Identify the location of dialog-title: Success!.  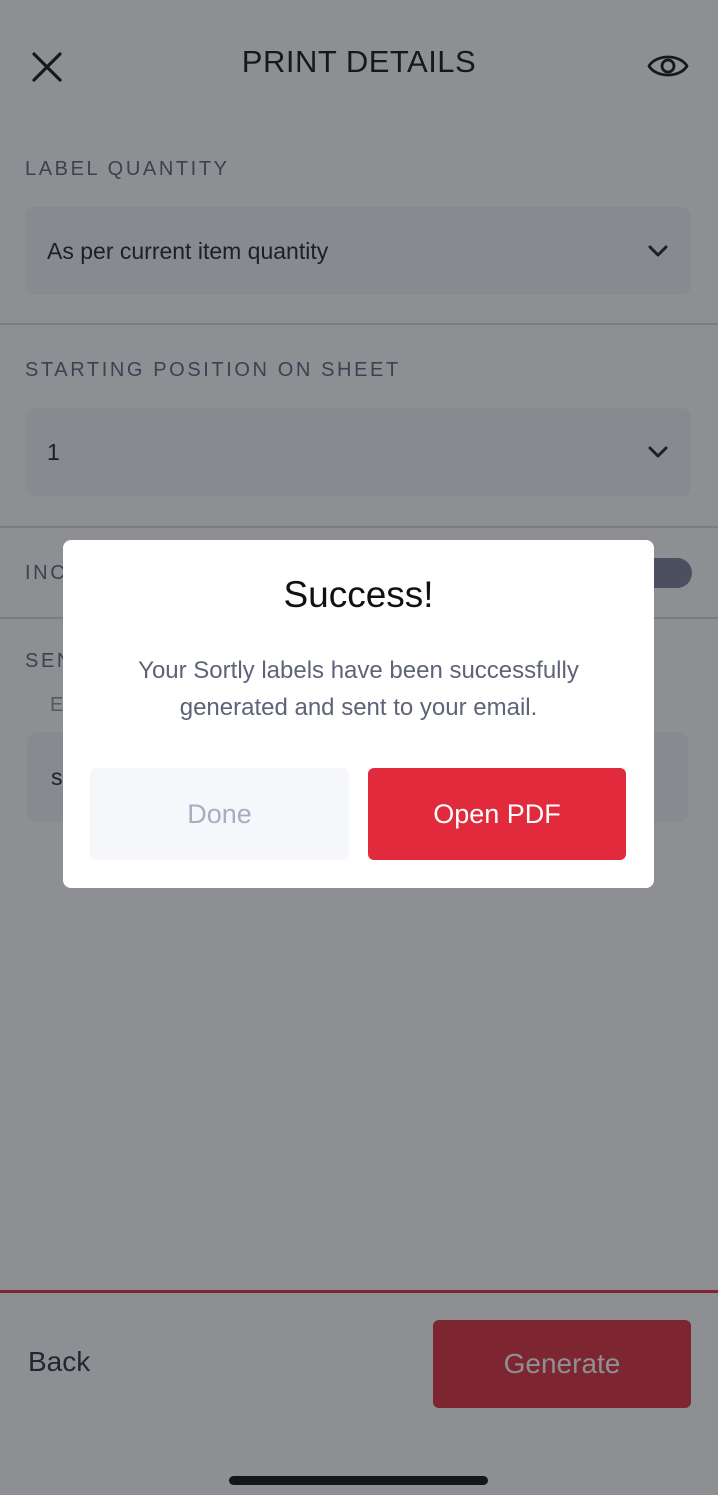
(358, 594).